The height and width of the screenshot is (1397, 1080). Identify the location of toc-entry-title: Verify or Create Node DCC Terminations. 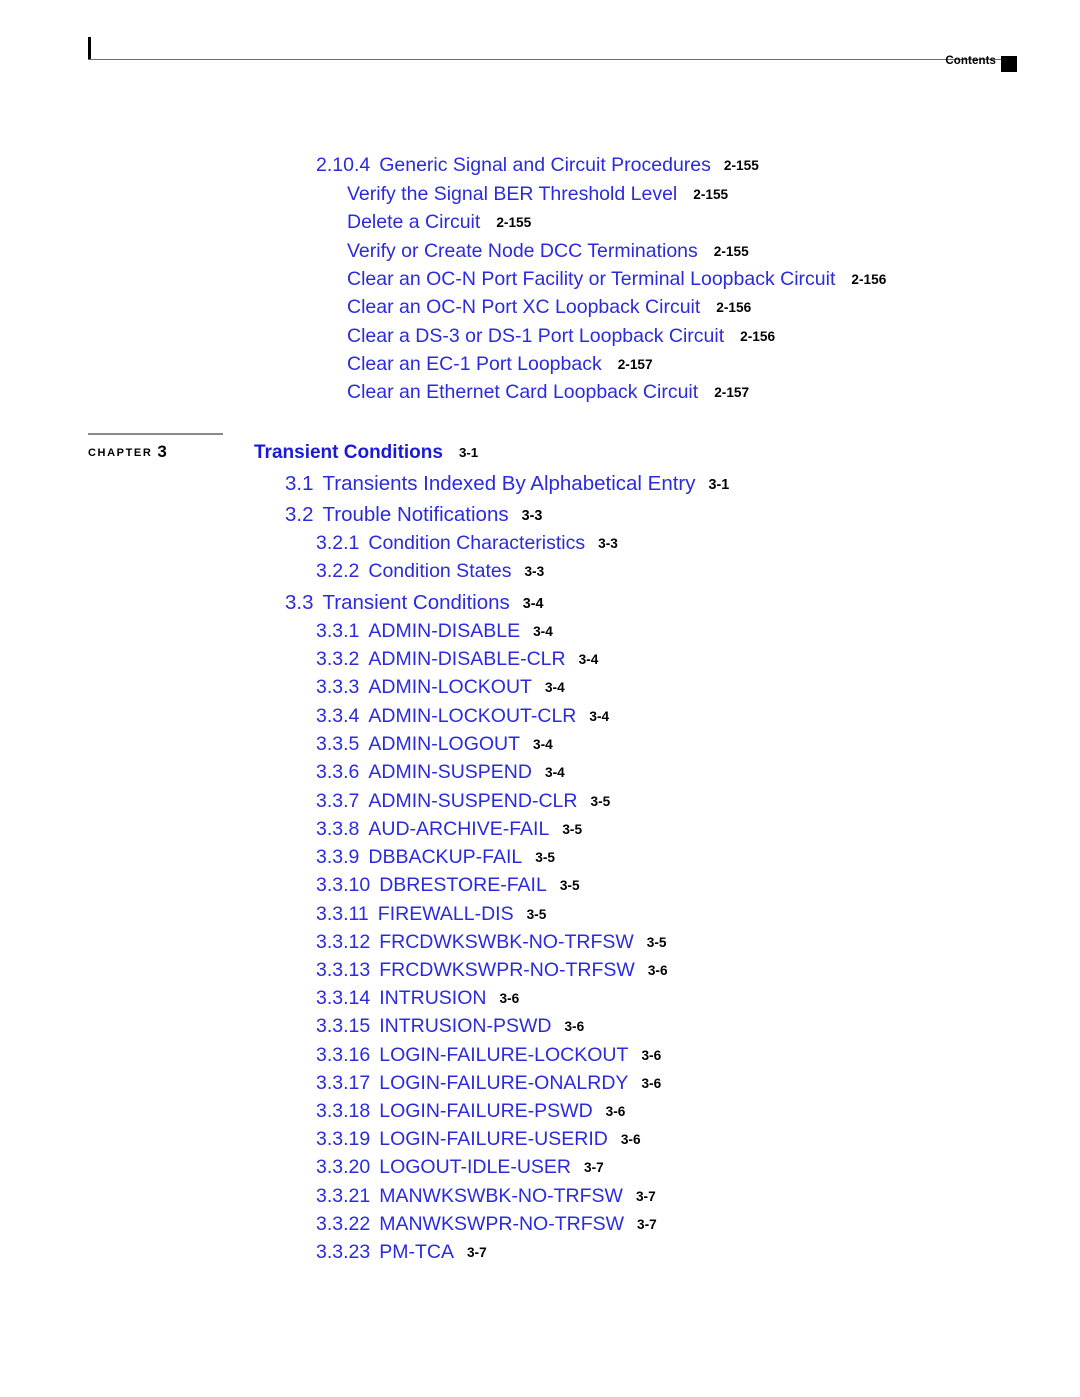
(522, 251).